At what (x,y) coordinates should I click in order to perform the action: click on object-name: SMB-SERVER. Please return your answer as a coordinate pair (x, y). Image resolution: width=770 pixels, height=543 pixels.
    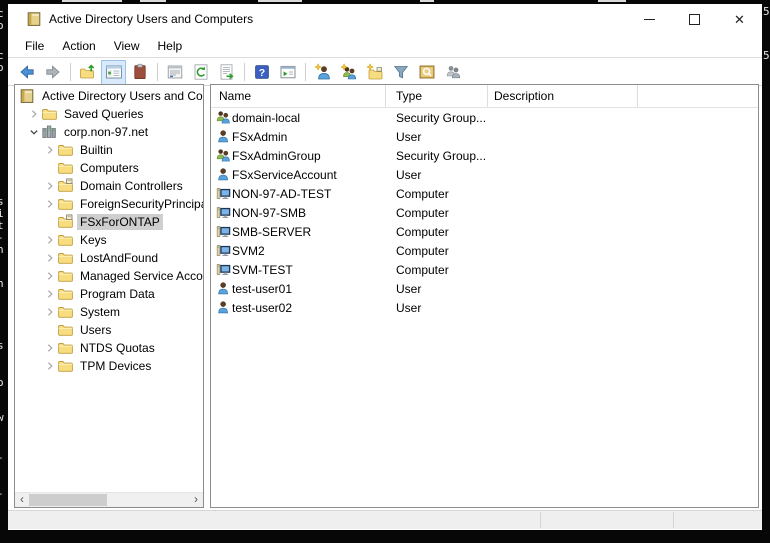
    Looking at the image, I should click on (272, 231).